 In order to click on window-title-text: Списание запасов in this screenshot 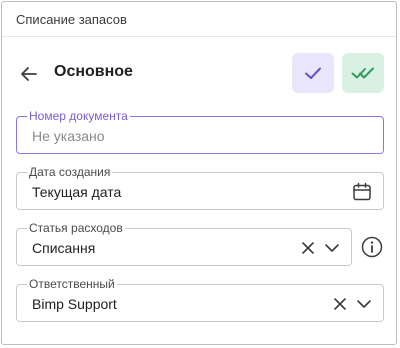, I will do `click(71, 19)`.